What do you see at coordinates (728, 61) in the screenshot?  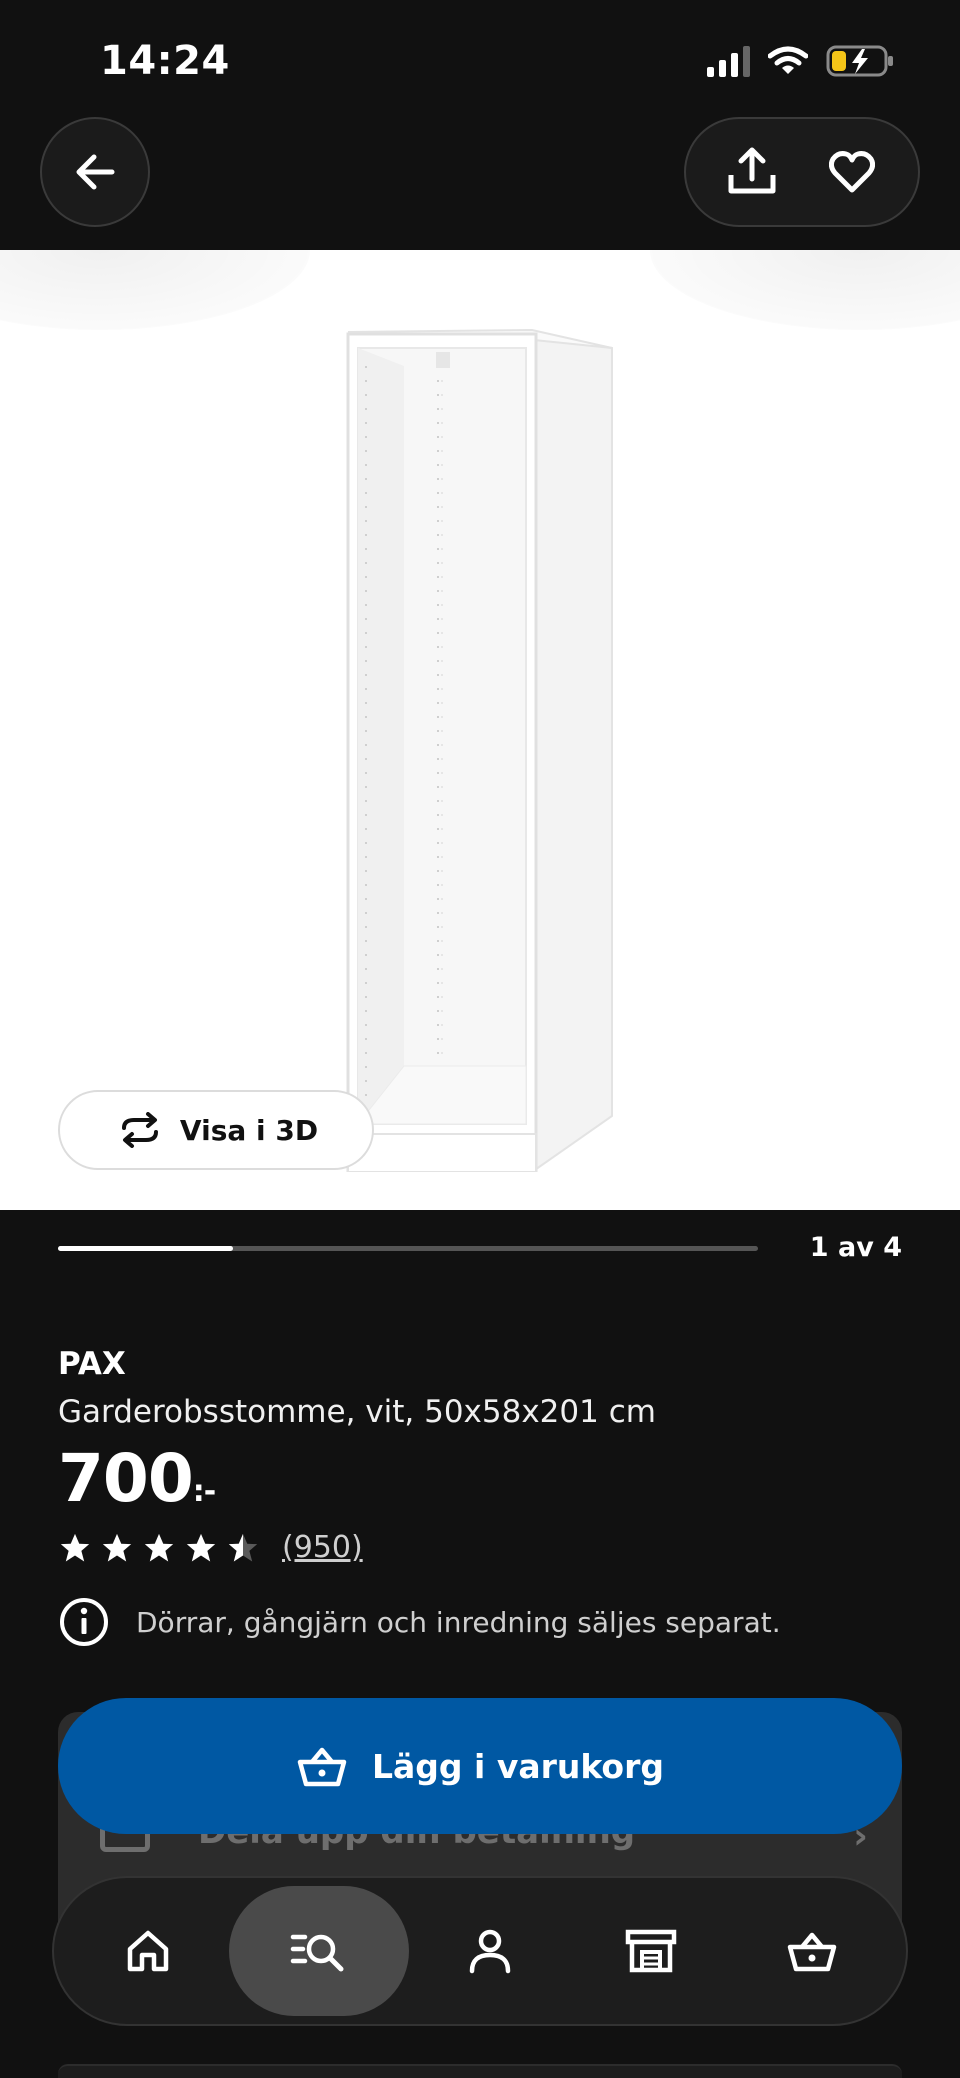 I see `signal-icon` at bounding box center [728, 61].